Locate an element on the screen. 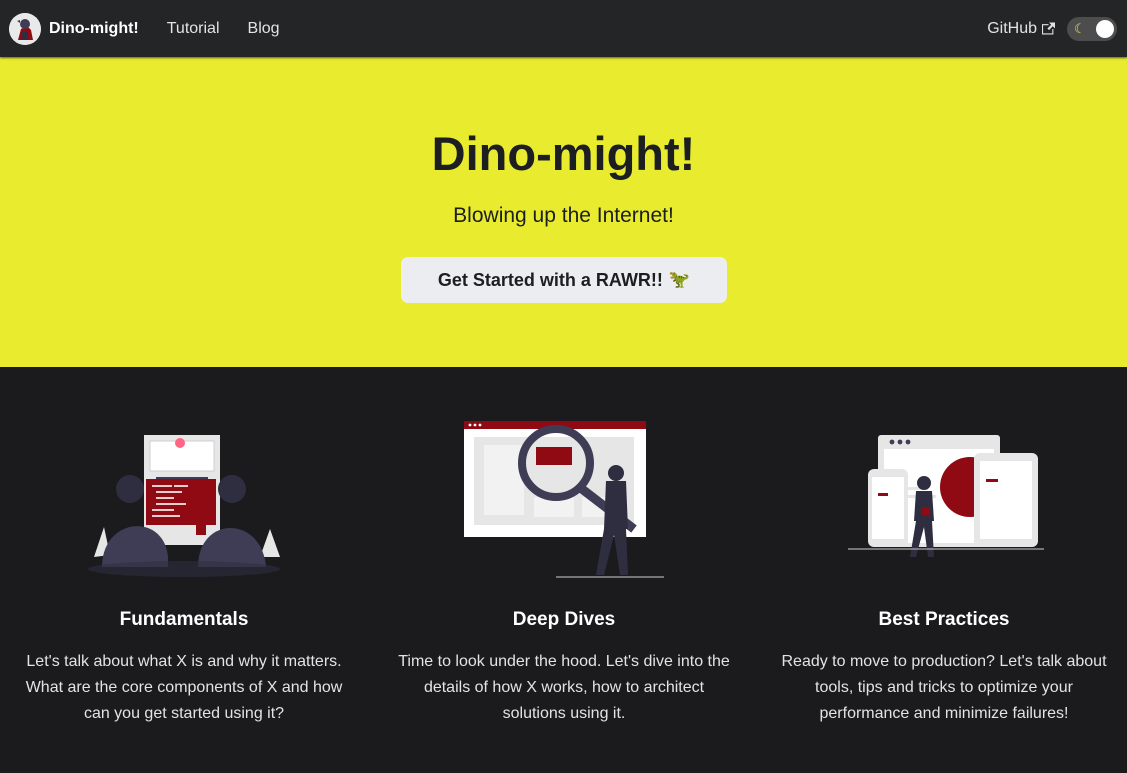  dinosaur-icon: 🦖 is located at coordinates (679, 280).